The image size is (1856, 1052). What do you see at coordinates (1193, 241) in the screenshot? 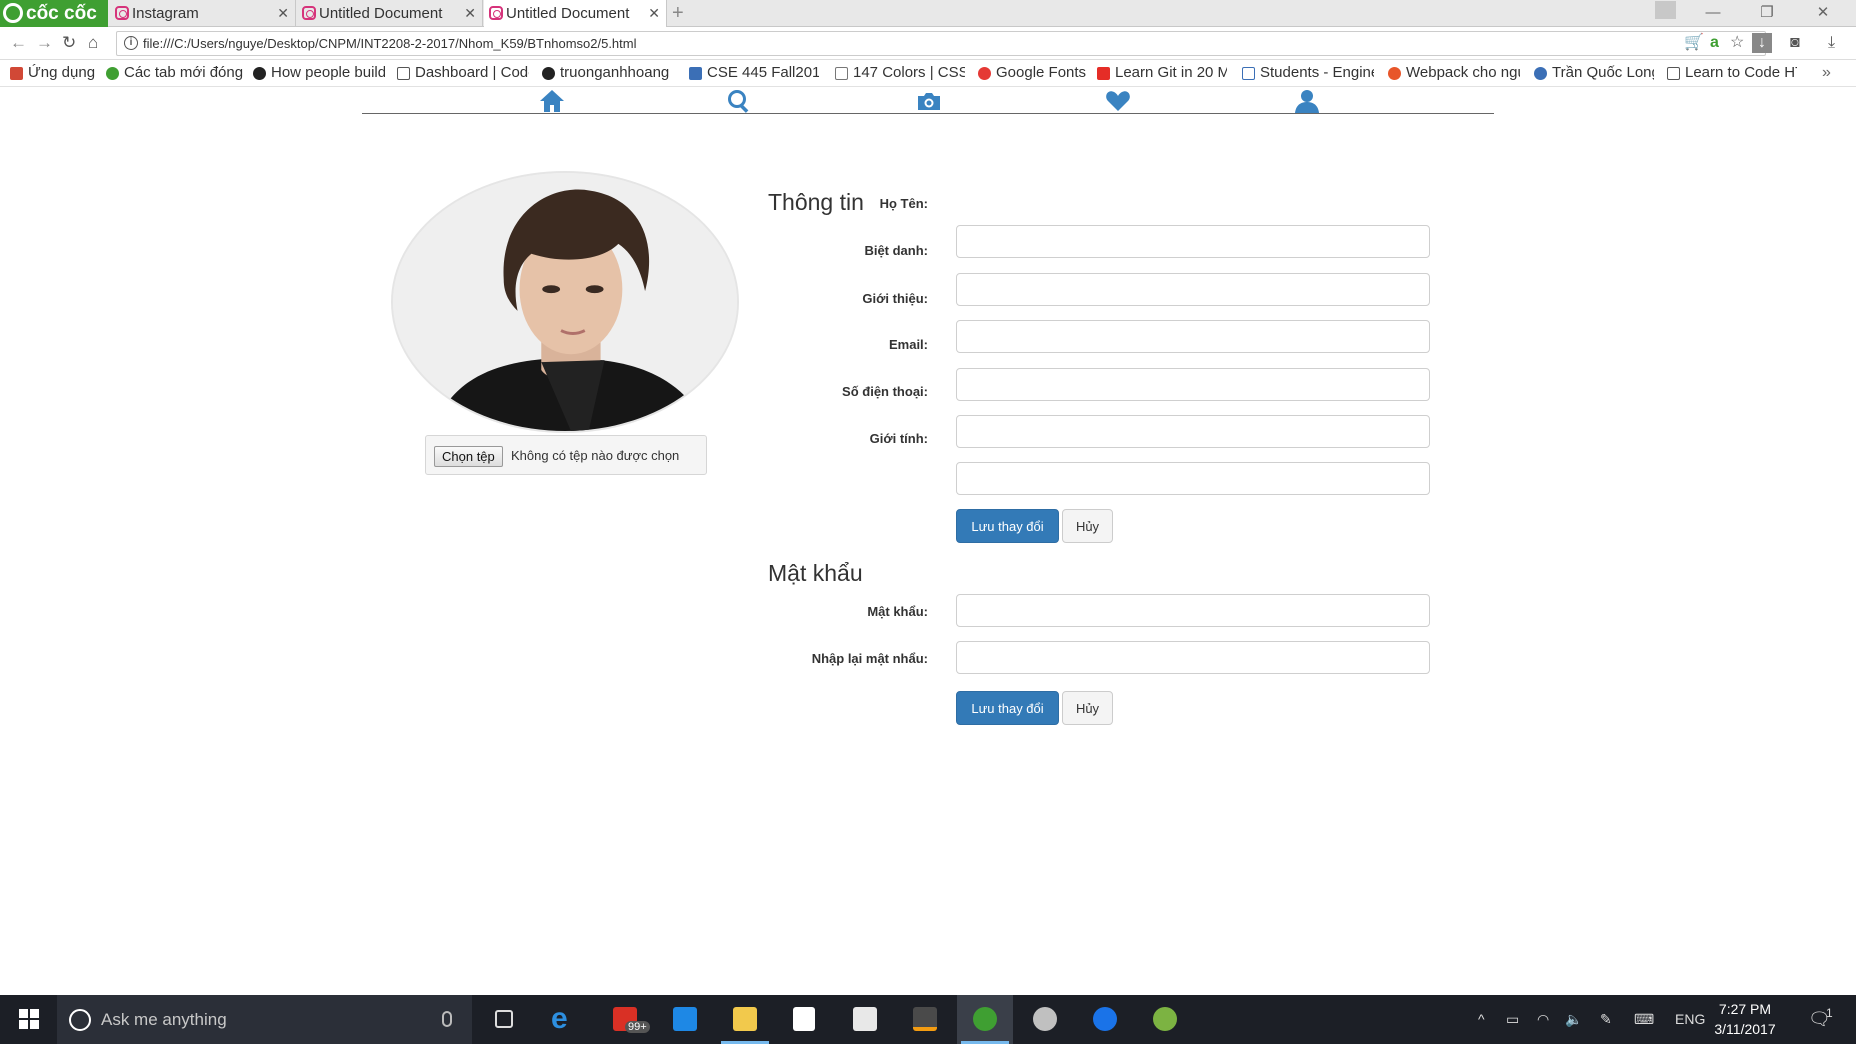
I see `fullname-input` at bounding box center [1193, 241].